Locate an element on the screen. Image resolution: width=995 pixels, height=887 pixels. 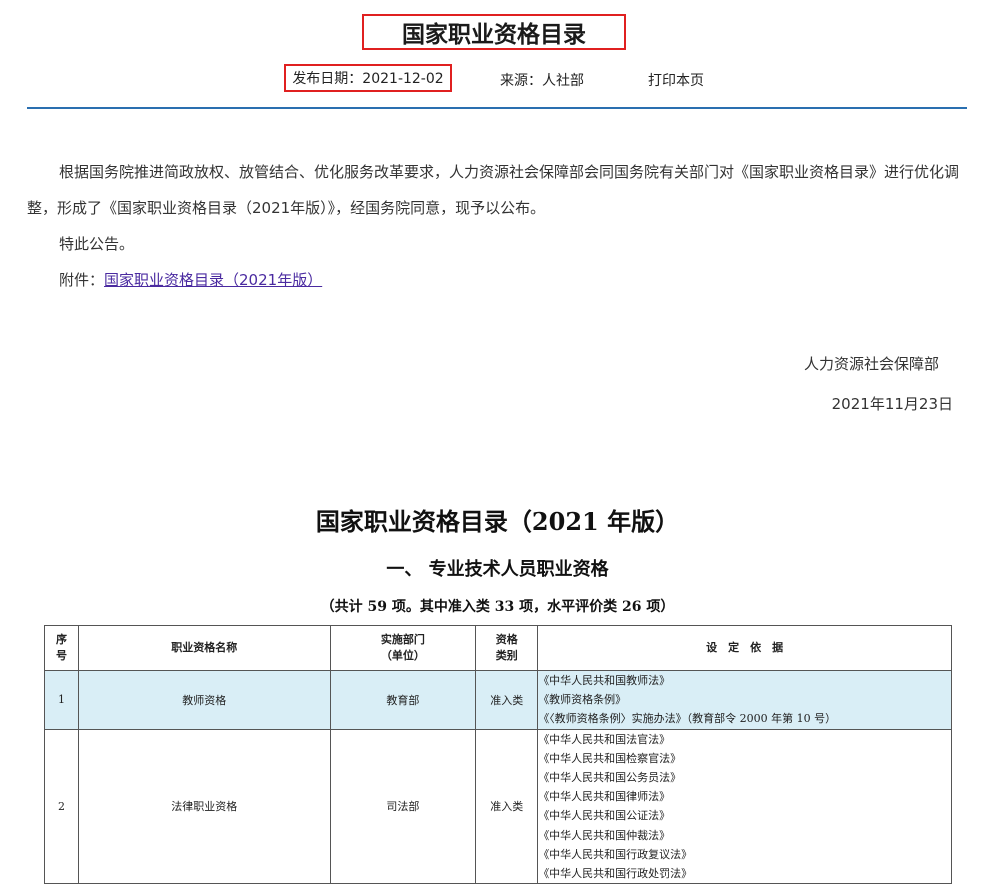
row-dept: 司法部 is located at coordinates (403, 806).